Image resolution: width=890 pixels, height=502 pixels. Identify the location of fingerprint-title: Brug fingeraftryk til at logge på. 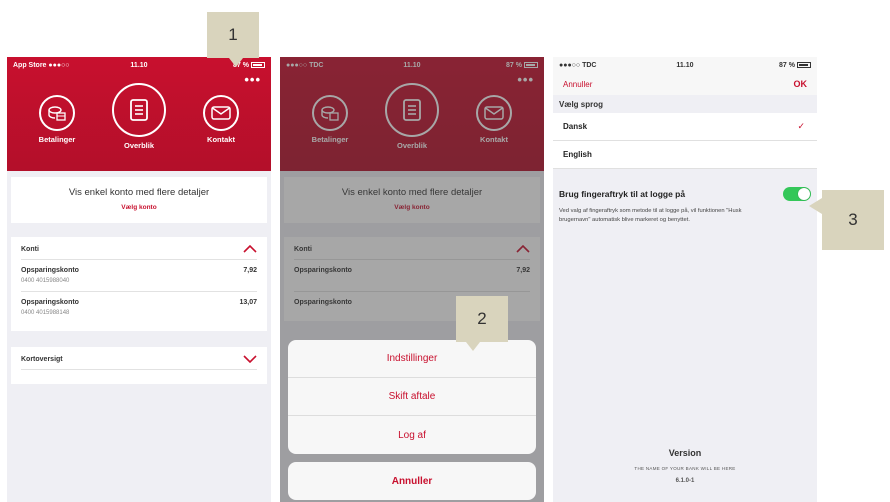
(622, 194).